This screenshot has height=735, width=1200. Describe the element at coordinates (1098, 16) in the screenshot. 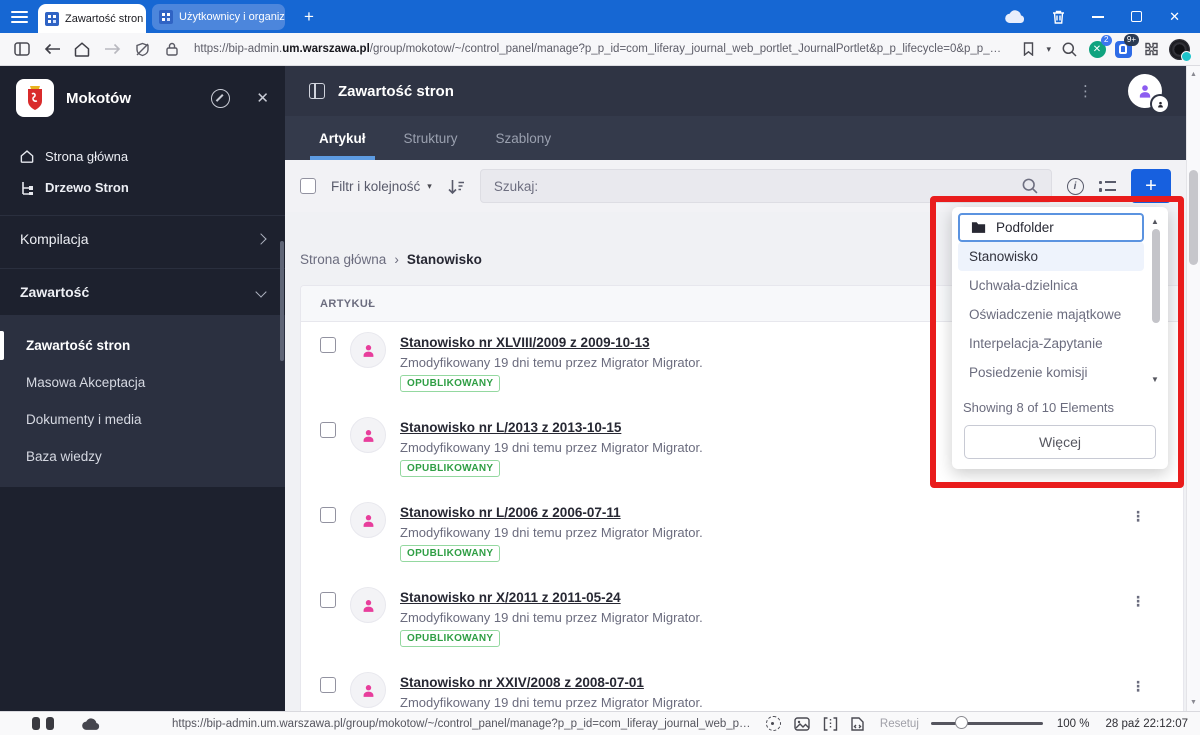

I see `window-minimize-button` at that location.